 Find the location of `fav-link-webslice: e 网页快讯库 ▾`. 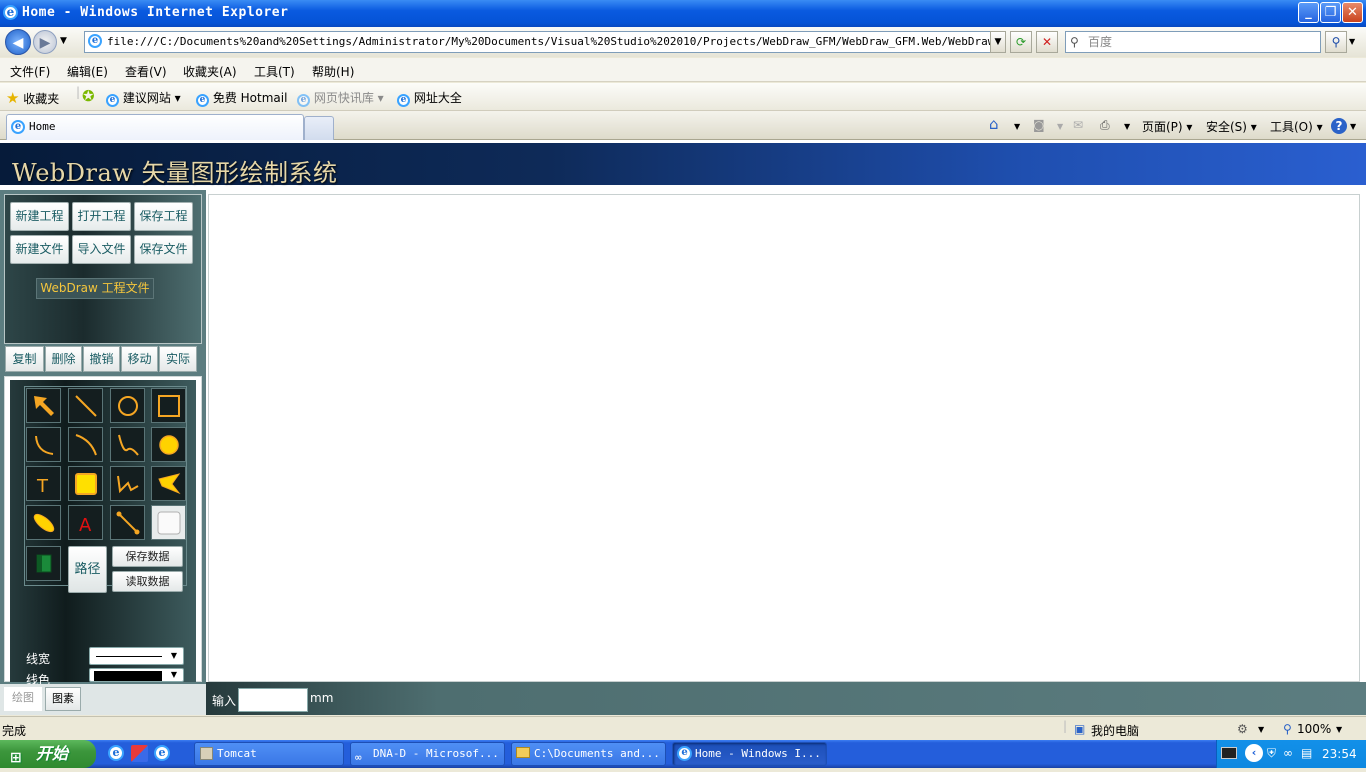

fav-link-webslice: e 网页快讯库 ▾ is located at coordinates (340, 98).